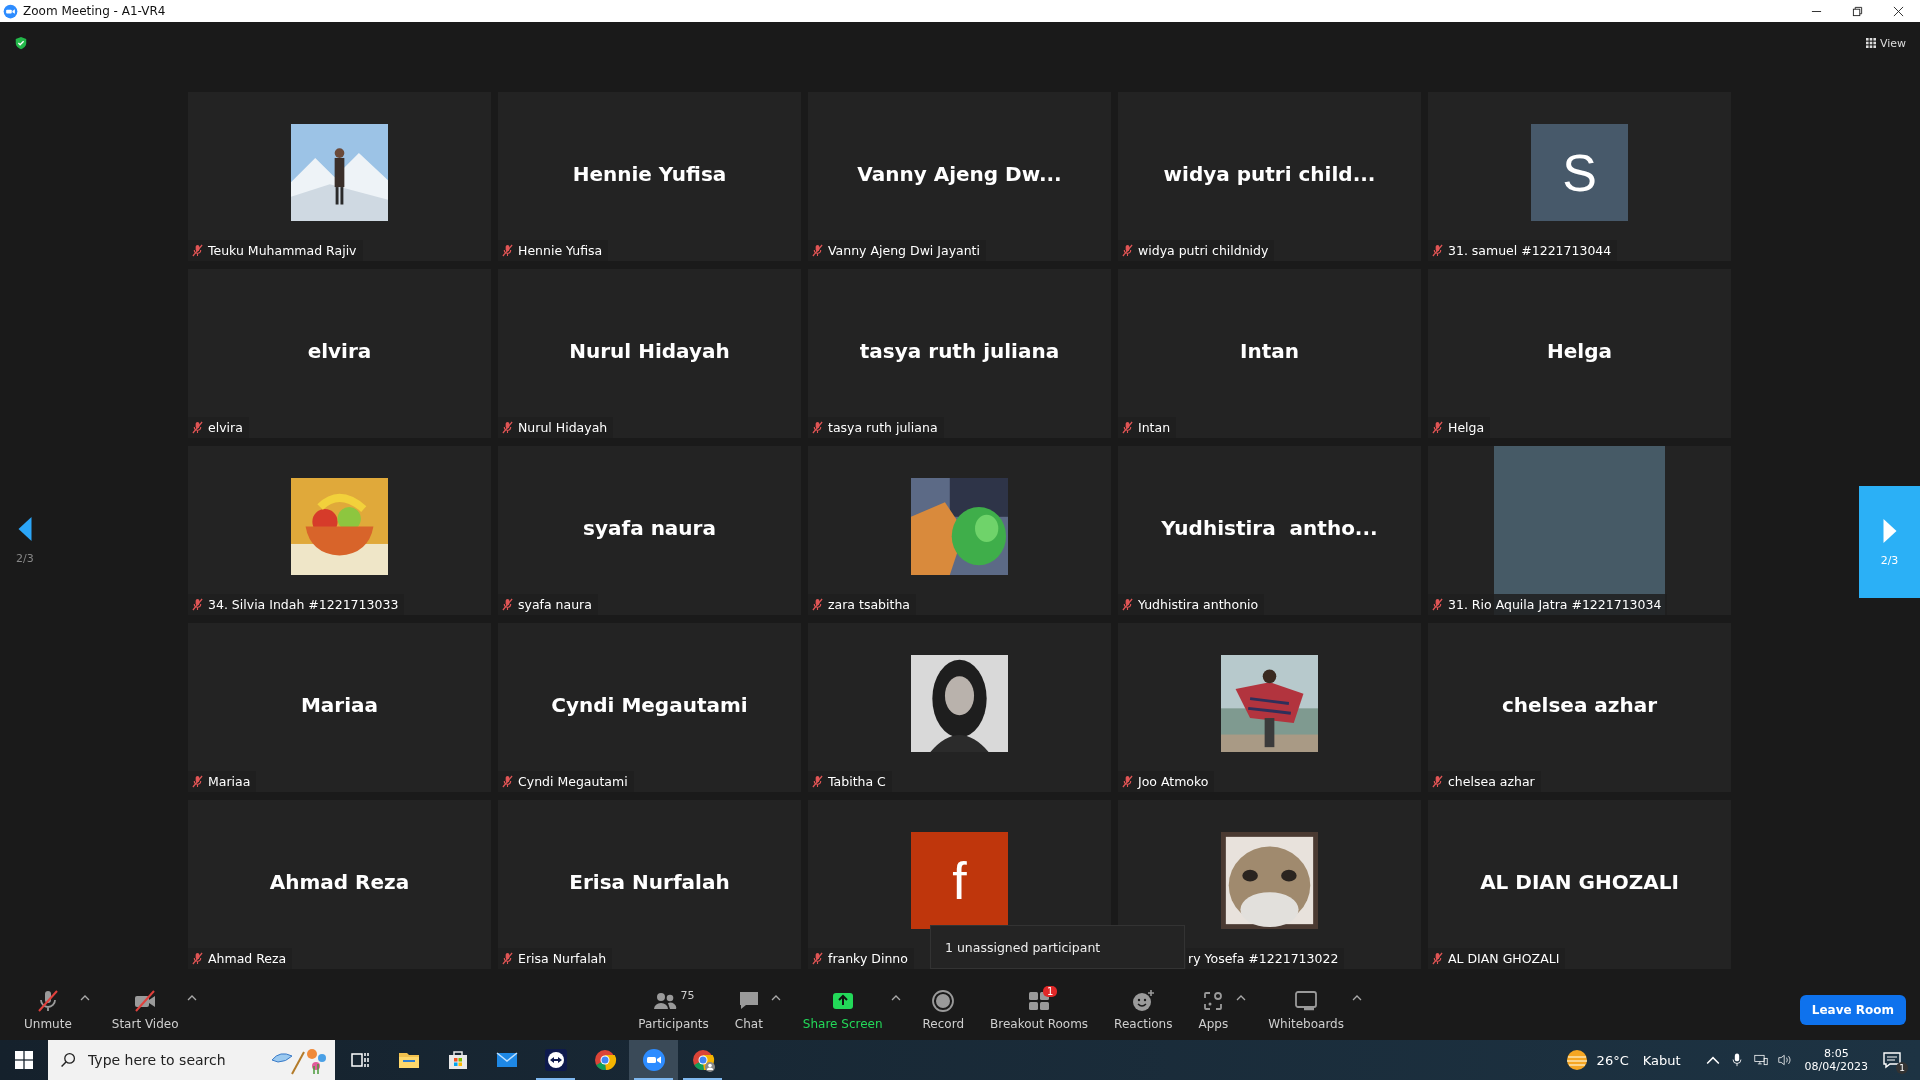 The width and height of the screenshot is (1920, 1080). What do you see at coordinates (1870, 43) in the screenshot?
I see `grid-icon` at bounding box center [1870, 43].